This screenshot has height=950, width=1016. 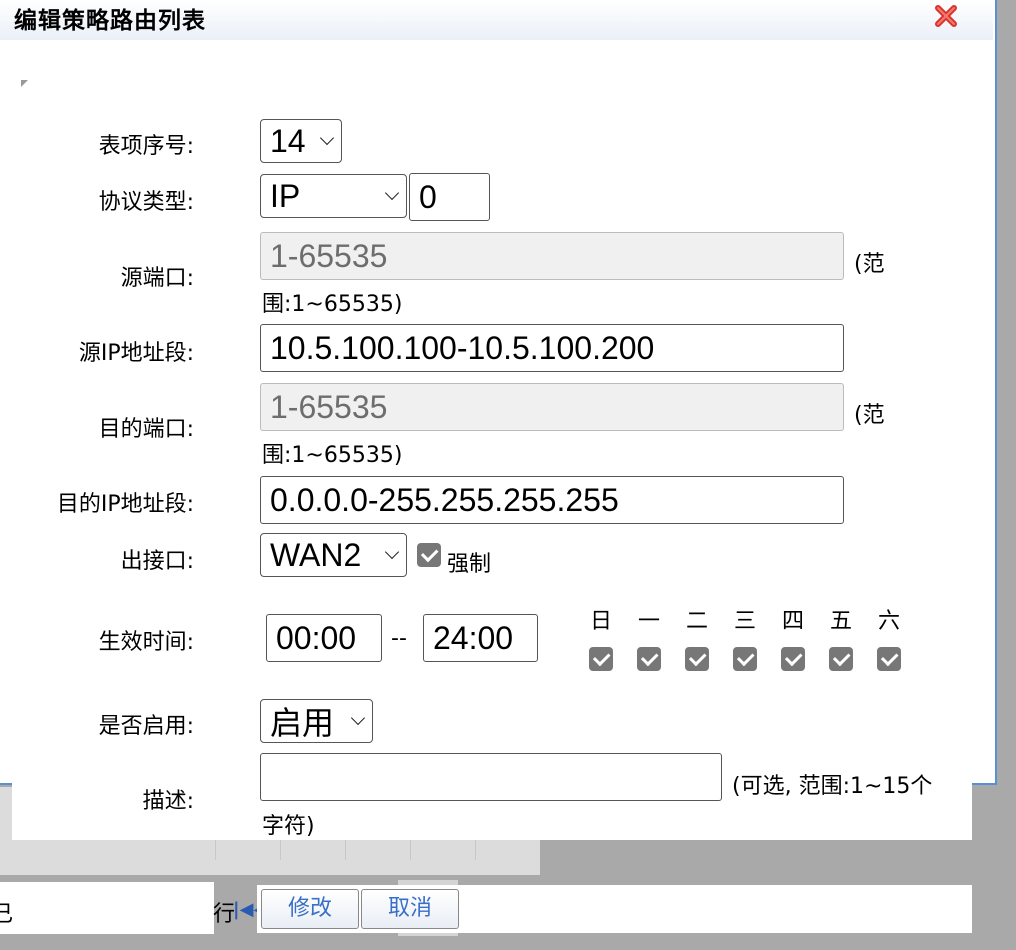 What do you see at coordinates (224, 914) in the screenshot?
I see `background-row-text: 行` at bounding box center [224, 914].